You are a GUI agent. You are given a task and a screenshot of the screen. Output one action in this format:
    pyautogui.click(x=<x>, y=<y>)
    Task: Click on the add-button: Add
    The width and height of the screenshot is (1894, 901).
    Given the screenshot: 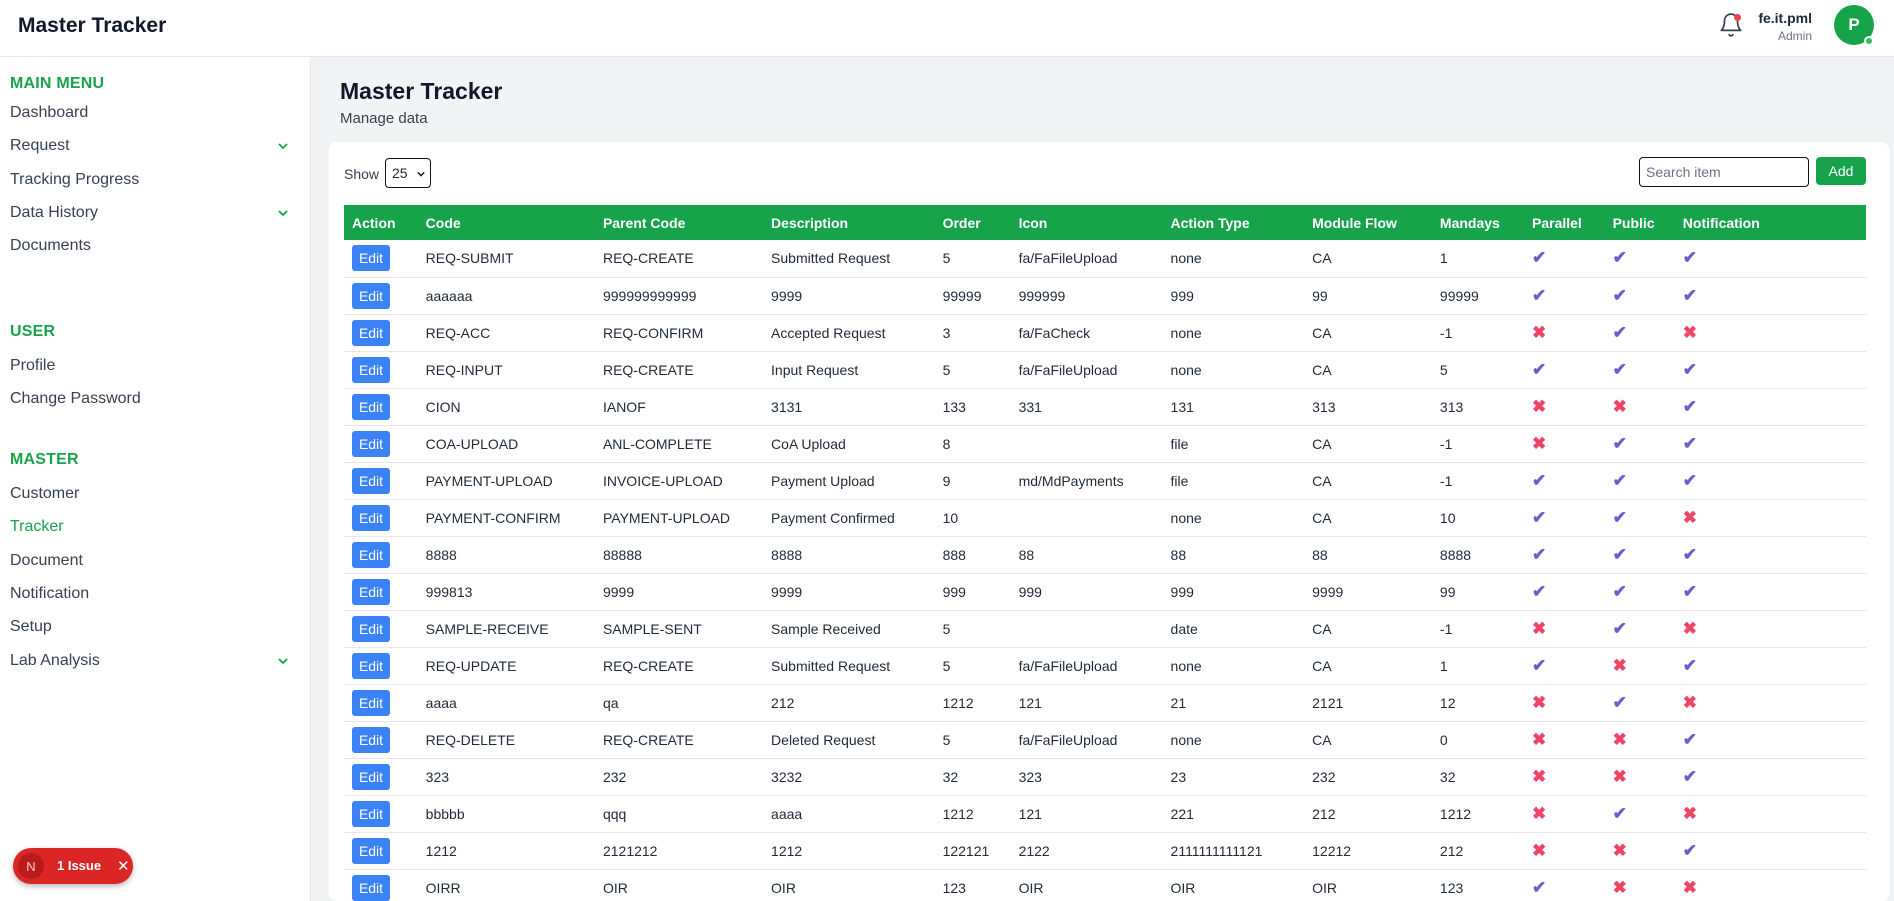 What is the action you would take?
    pyautogui.click(x=1841, y=171)
    